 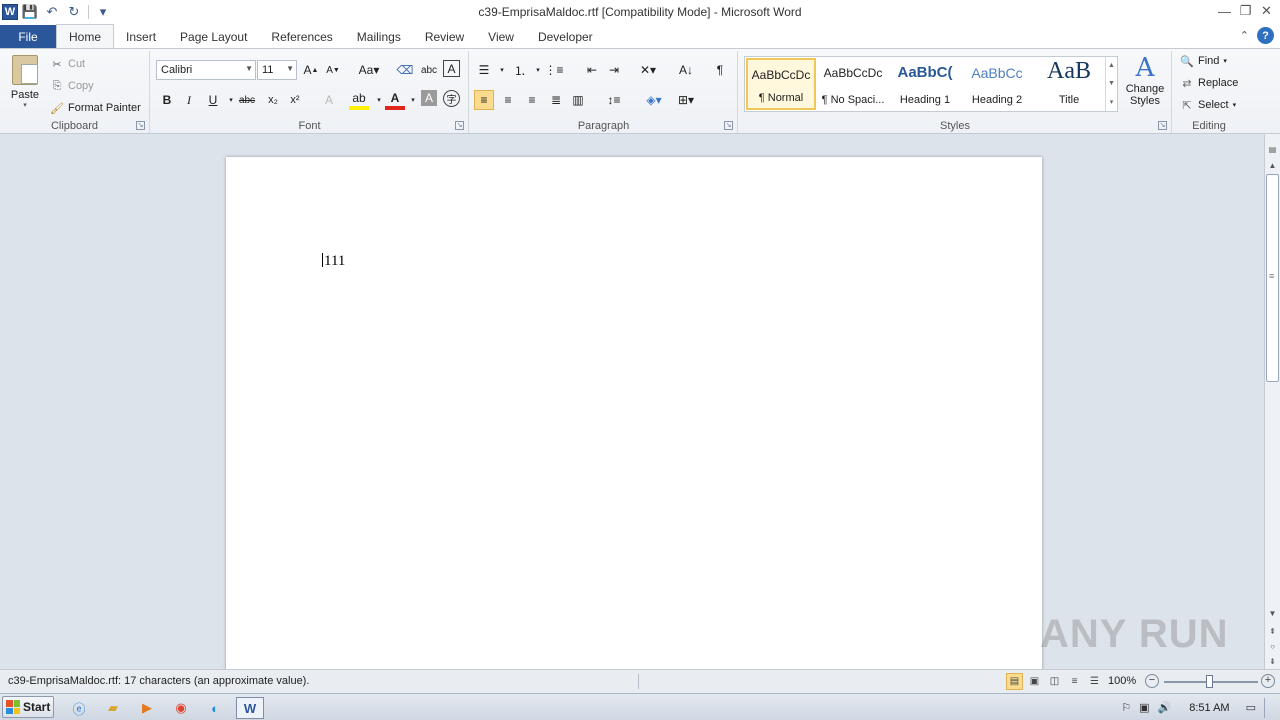 What do you see at coordinates (67, 64) in the screenshot?
I see `cut-button: ✂ Cut` at bounding box center [67, 64].